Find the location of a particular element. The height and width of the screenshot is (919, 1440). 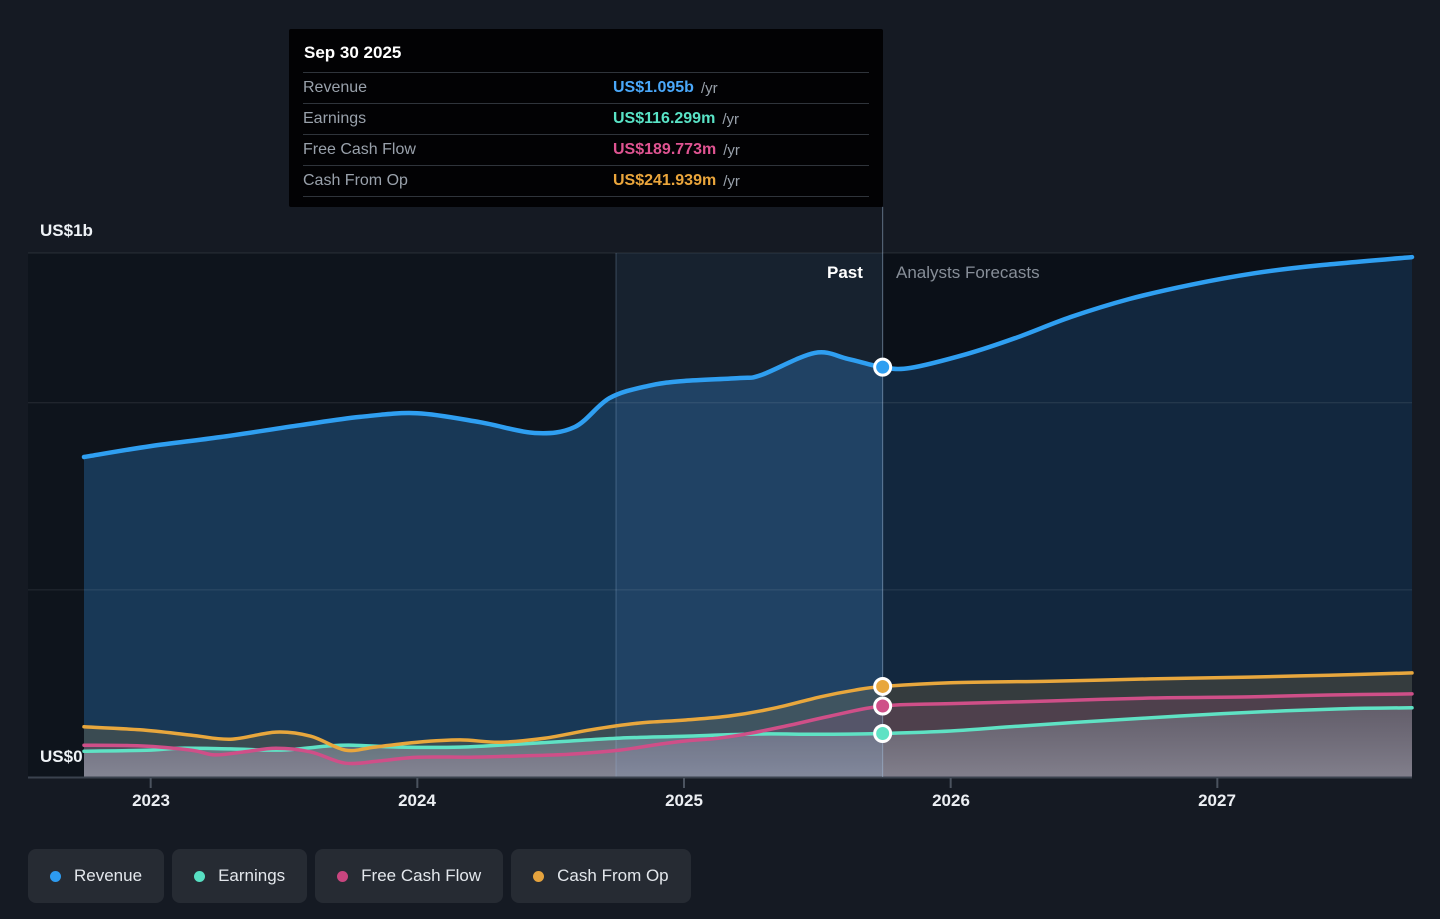

tooltip-row-earnings: Earnings US$116.299m /yr is located at coordinates (586, 118).